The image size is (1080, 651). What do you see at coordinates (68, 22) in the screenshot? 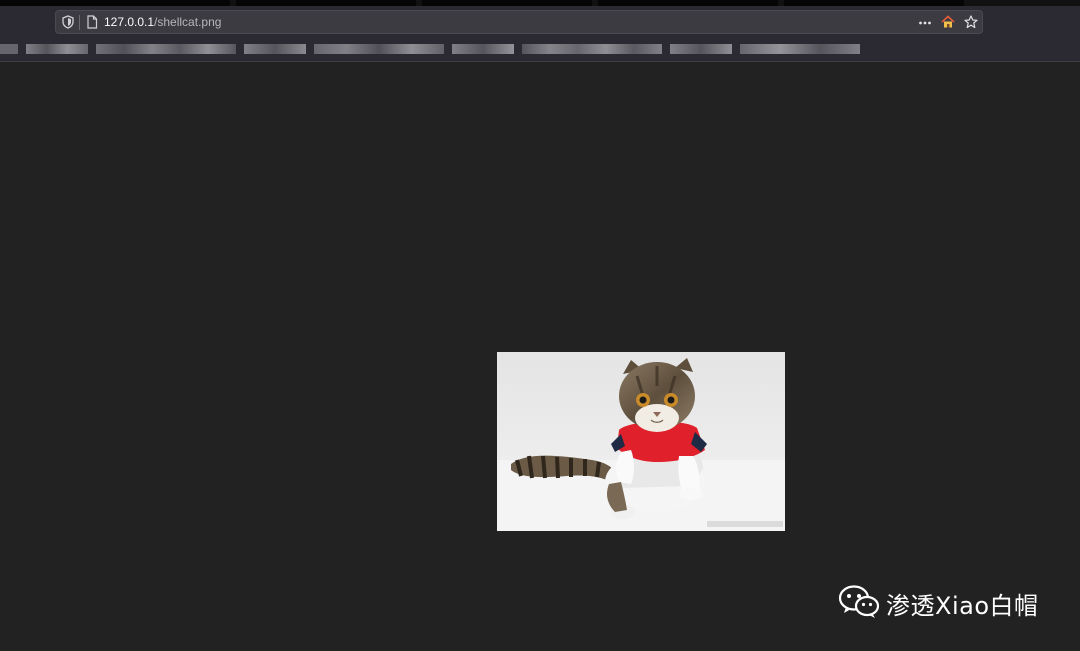
I see `tracking-protection-icon` at bounding box center [68, 22].